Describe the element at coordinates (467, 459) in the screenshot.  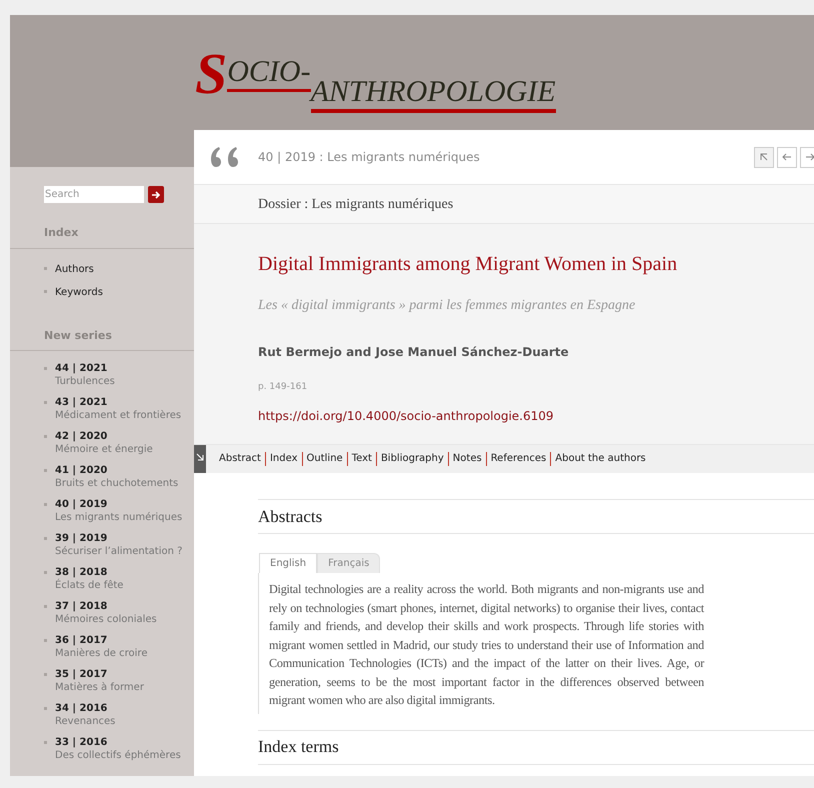
I see `toc-link: Notes` at that location.